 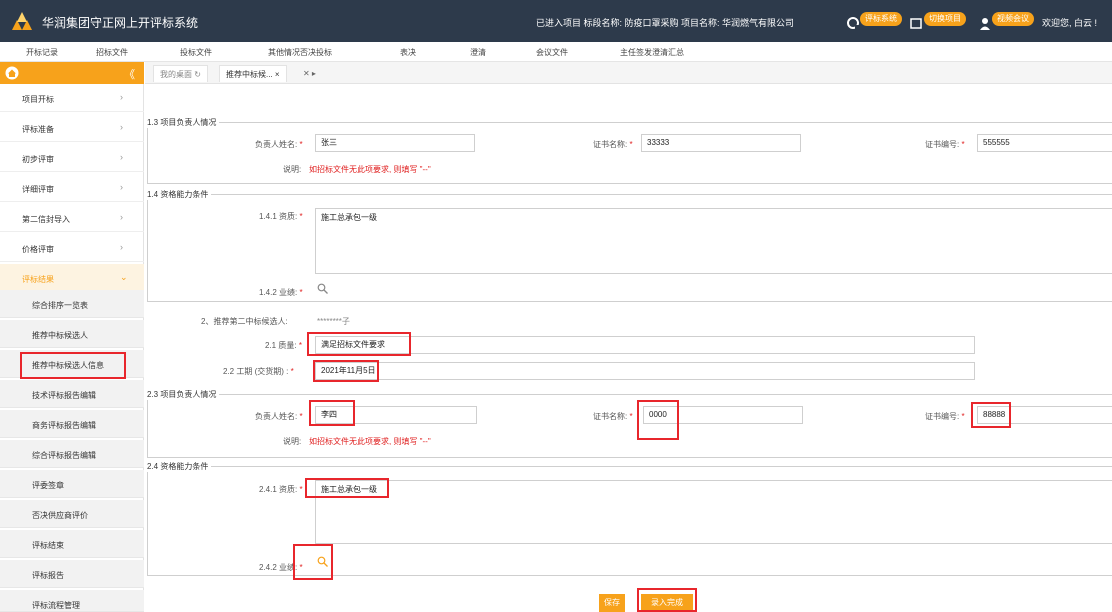 What do you see at coordinates (112, 52) in the screenshot?
I see `menu-tender-docs: 招标文件` at bounding box center [112, 52].